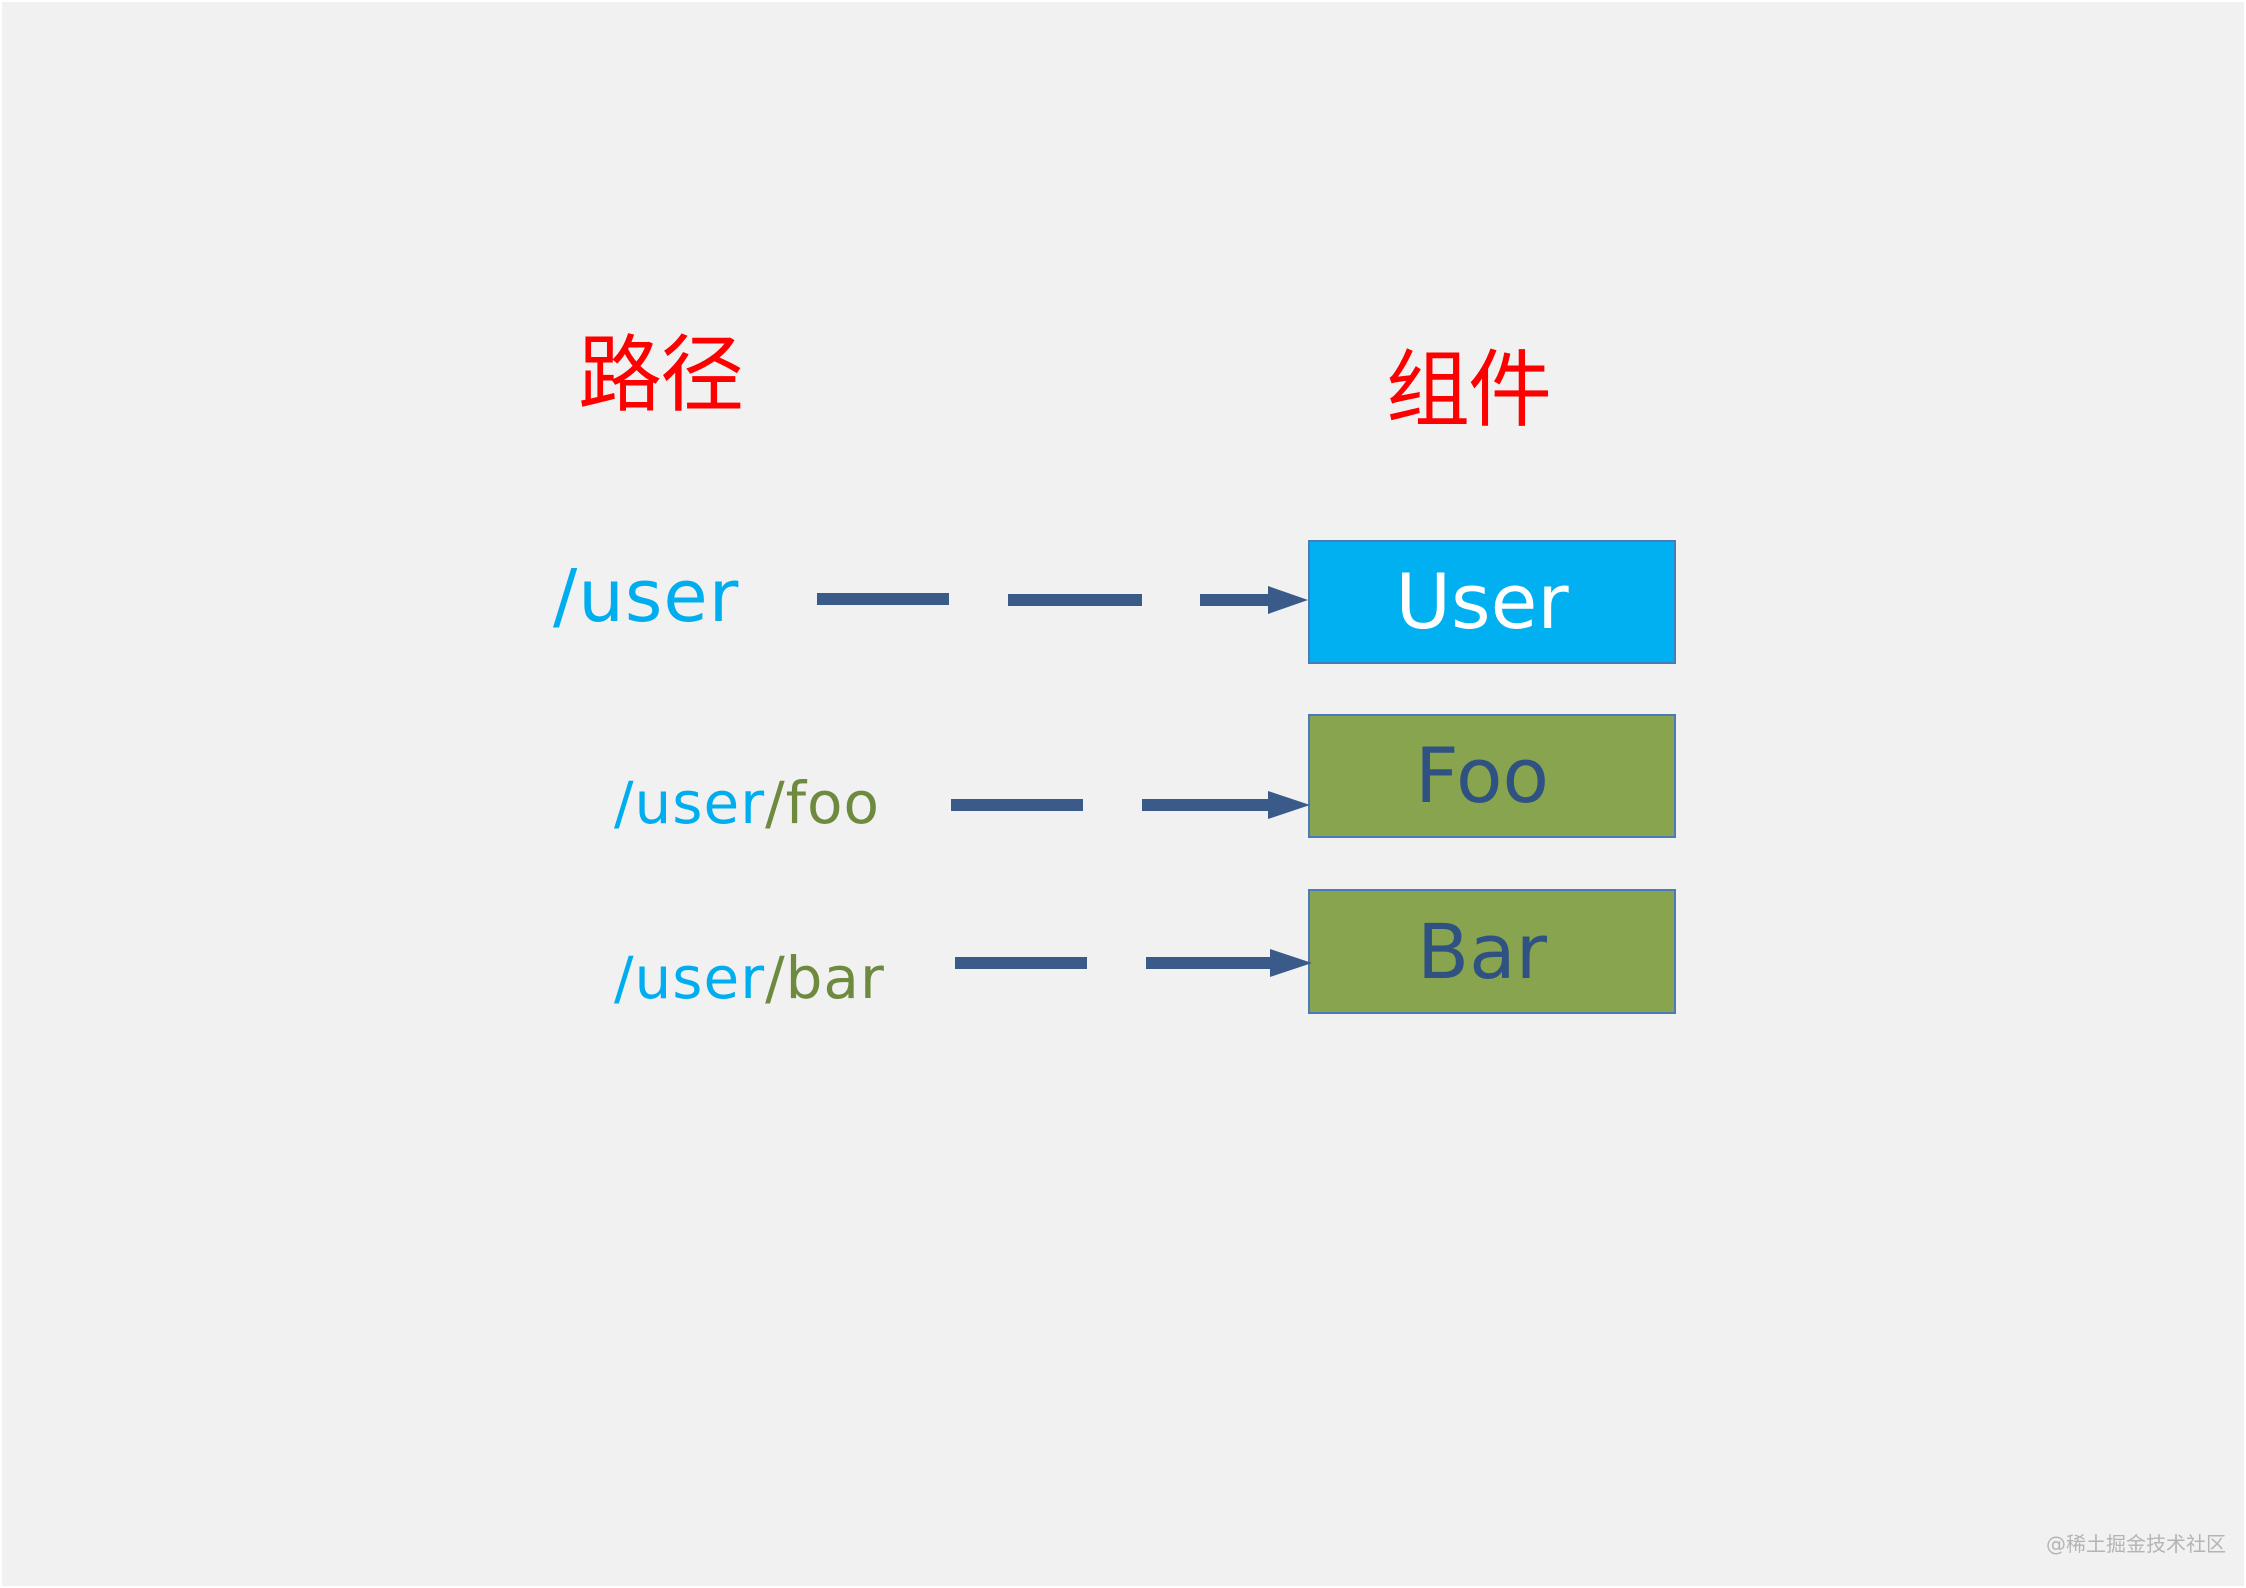 The height and width of the screenshot is (1588, 2246). What do you see at coordinates (2136, 1544) in the screenshot?
I see `watermark: @稀土掘金技术社区` at bounding box center [2136, 1544].